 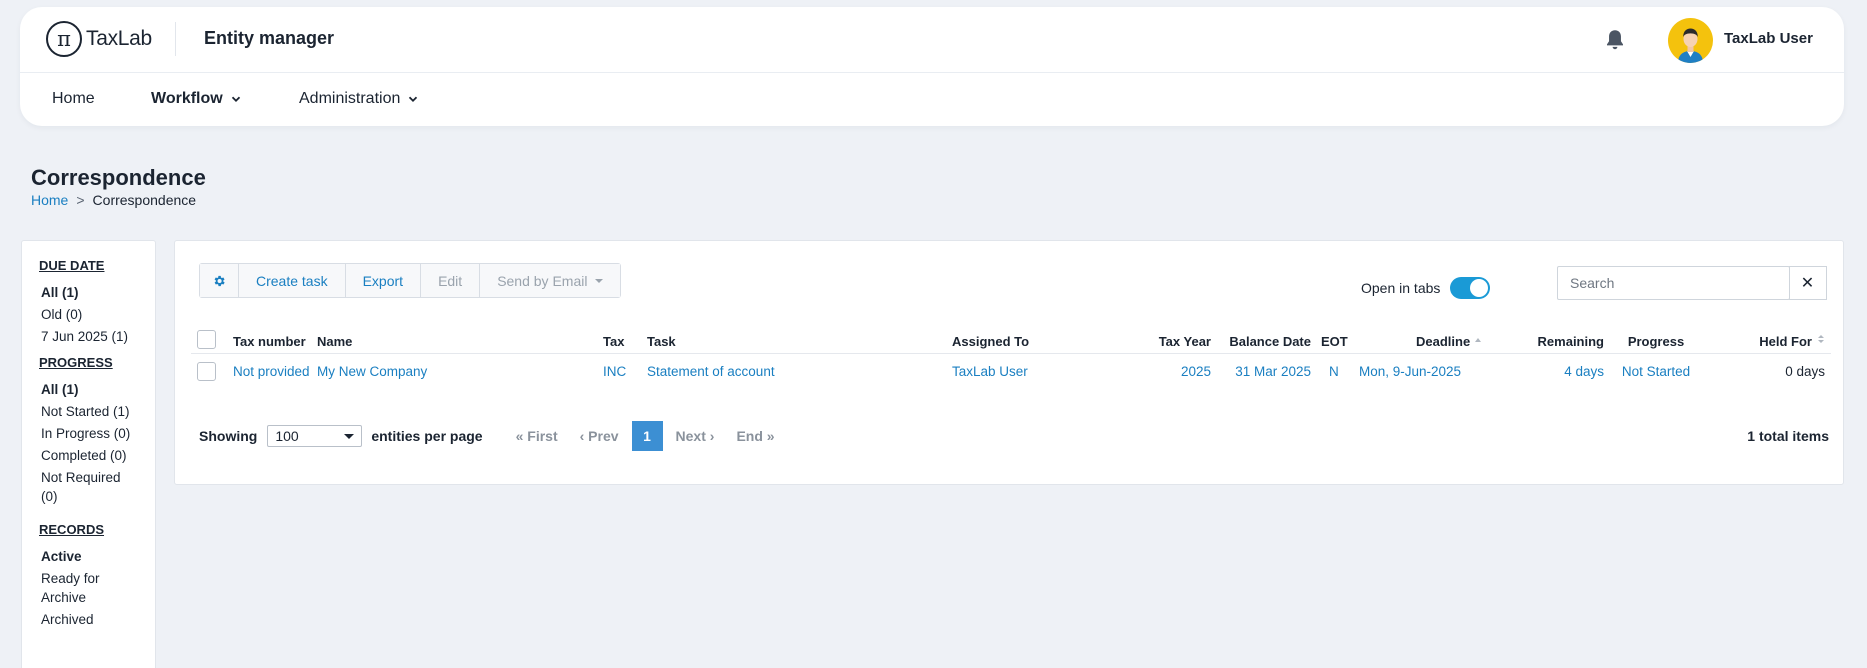 What do you see at coordinates (613, 340) in the screenshot?
I see `col-tax: Tax` at bounding box center [613, 340].